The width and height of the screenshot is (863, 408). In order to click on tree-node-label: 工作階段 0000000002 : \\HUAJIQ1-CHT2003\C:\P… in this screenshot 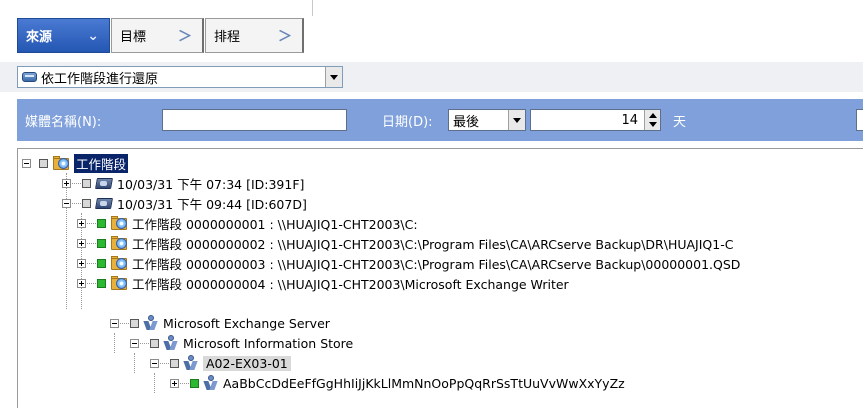, I will do `click(433, 244)`.